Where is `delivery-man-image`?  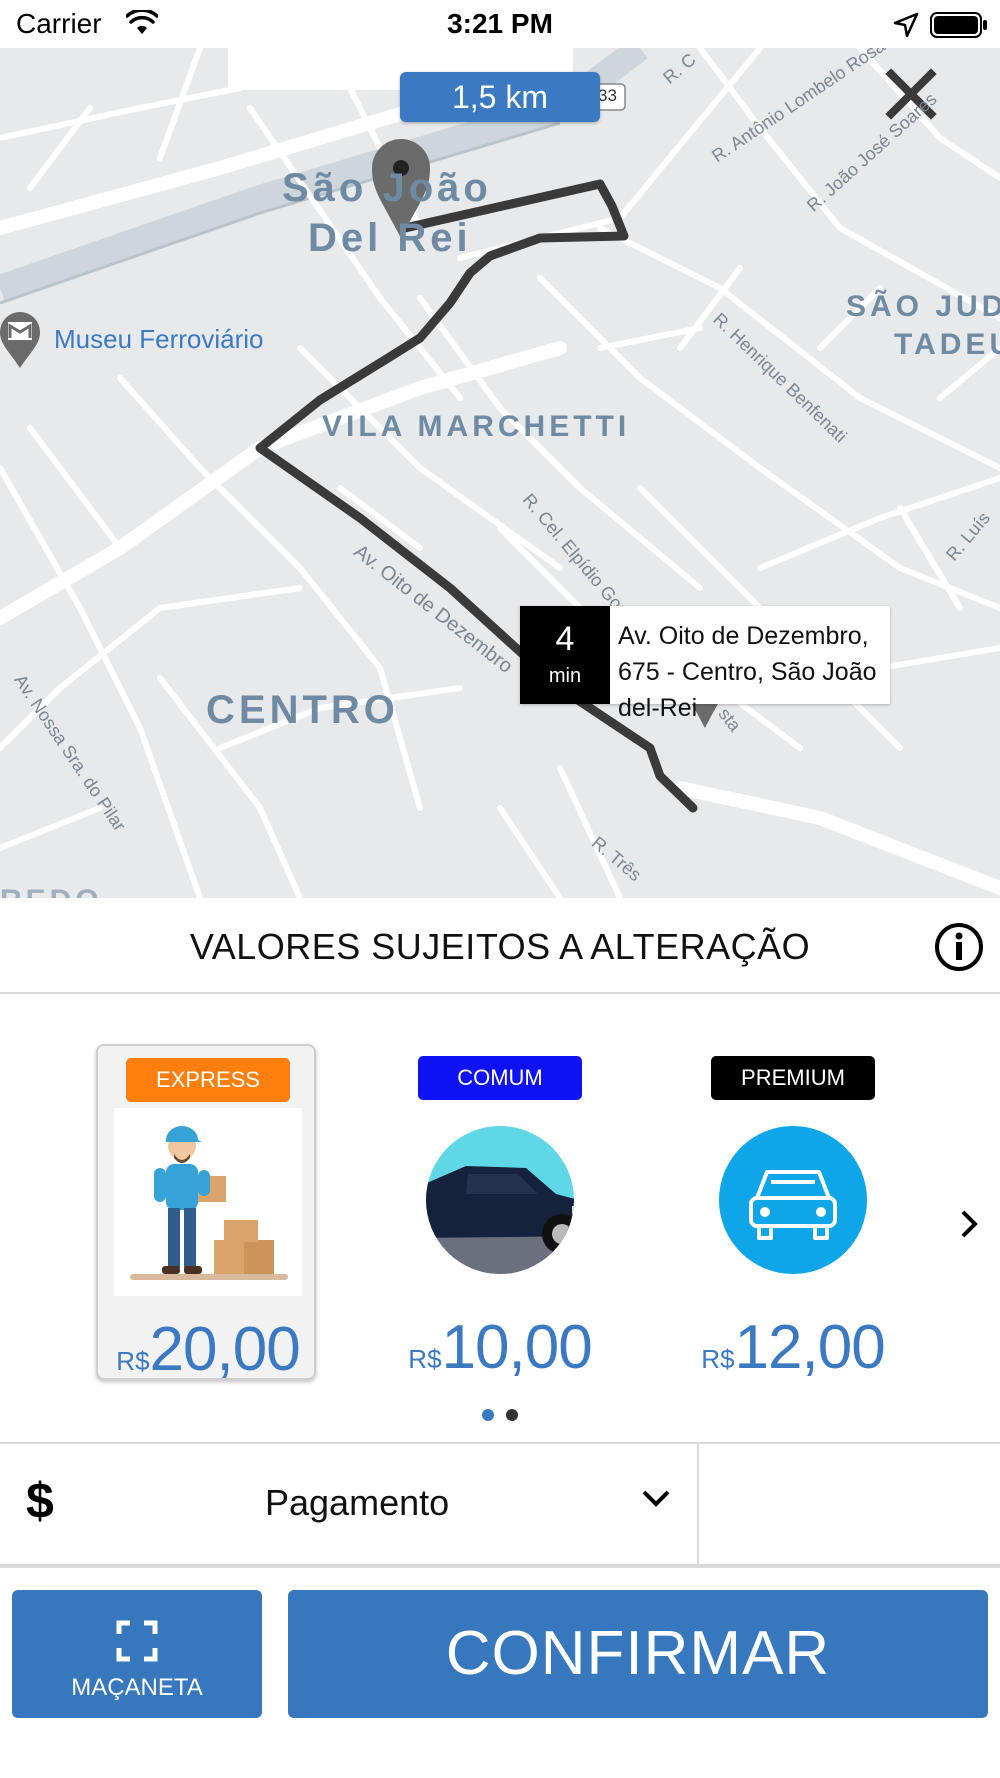 delivery-man-image is located at coordinates (208, 1202).